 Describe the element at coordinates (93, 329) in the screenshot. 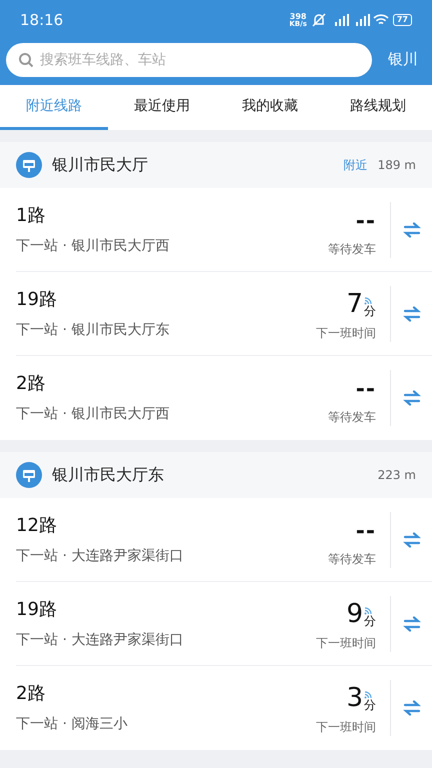

I see `next-stop: 下一站 · 银川市民大厅东` at that location.